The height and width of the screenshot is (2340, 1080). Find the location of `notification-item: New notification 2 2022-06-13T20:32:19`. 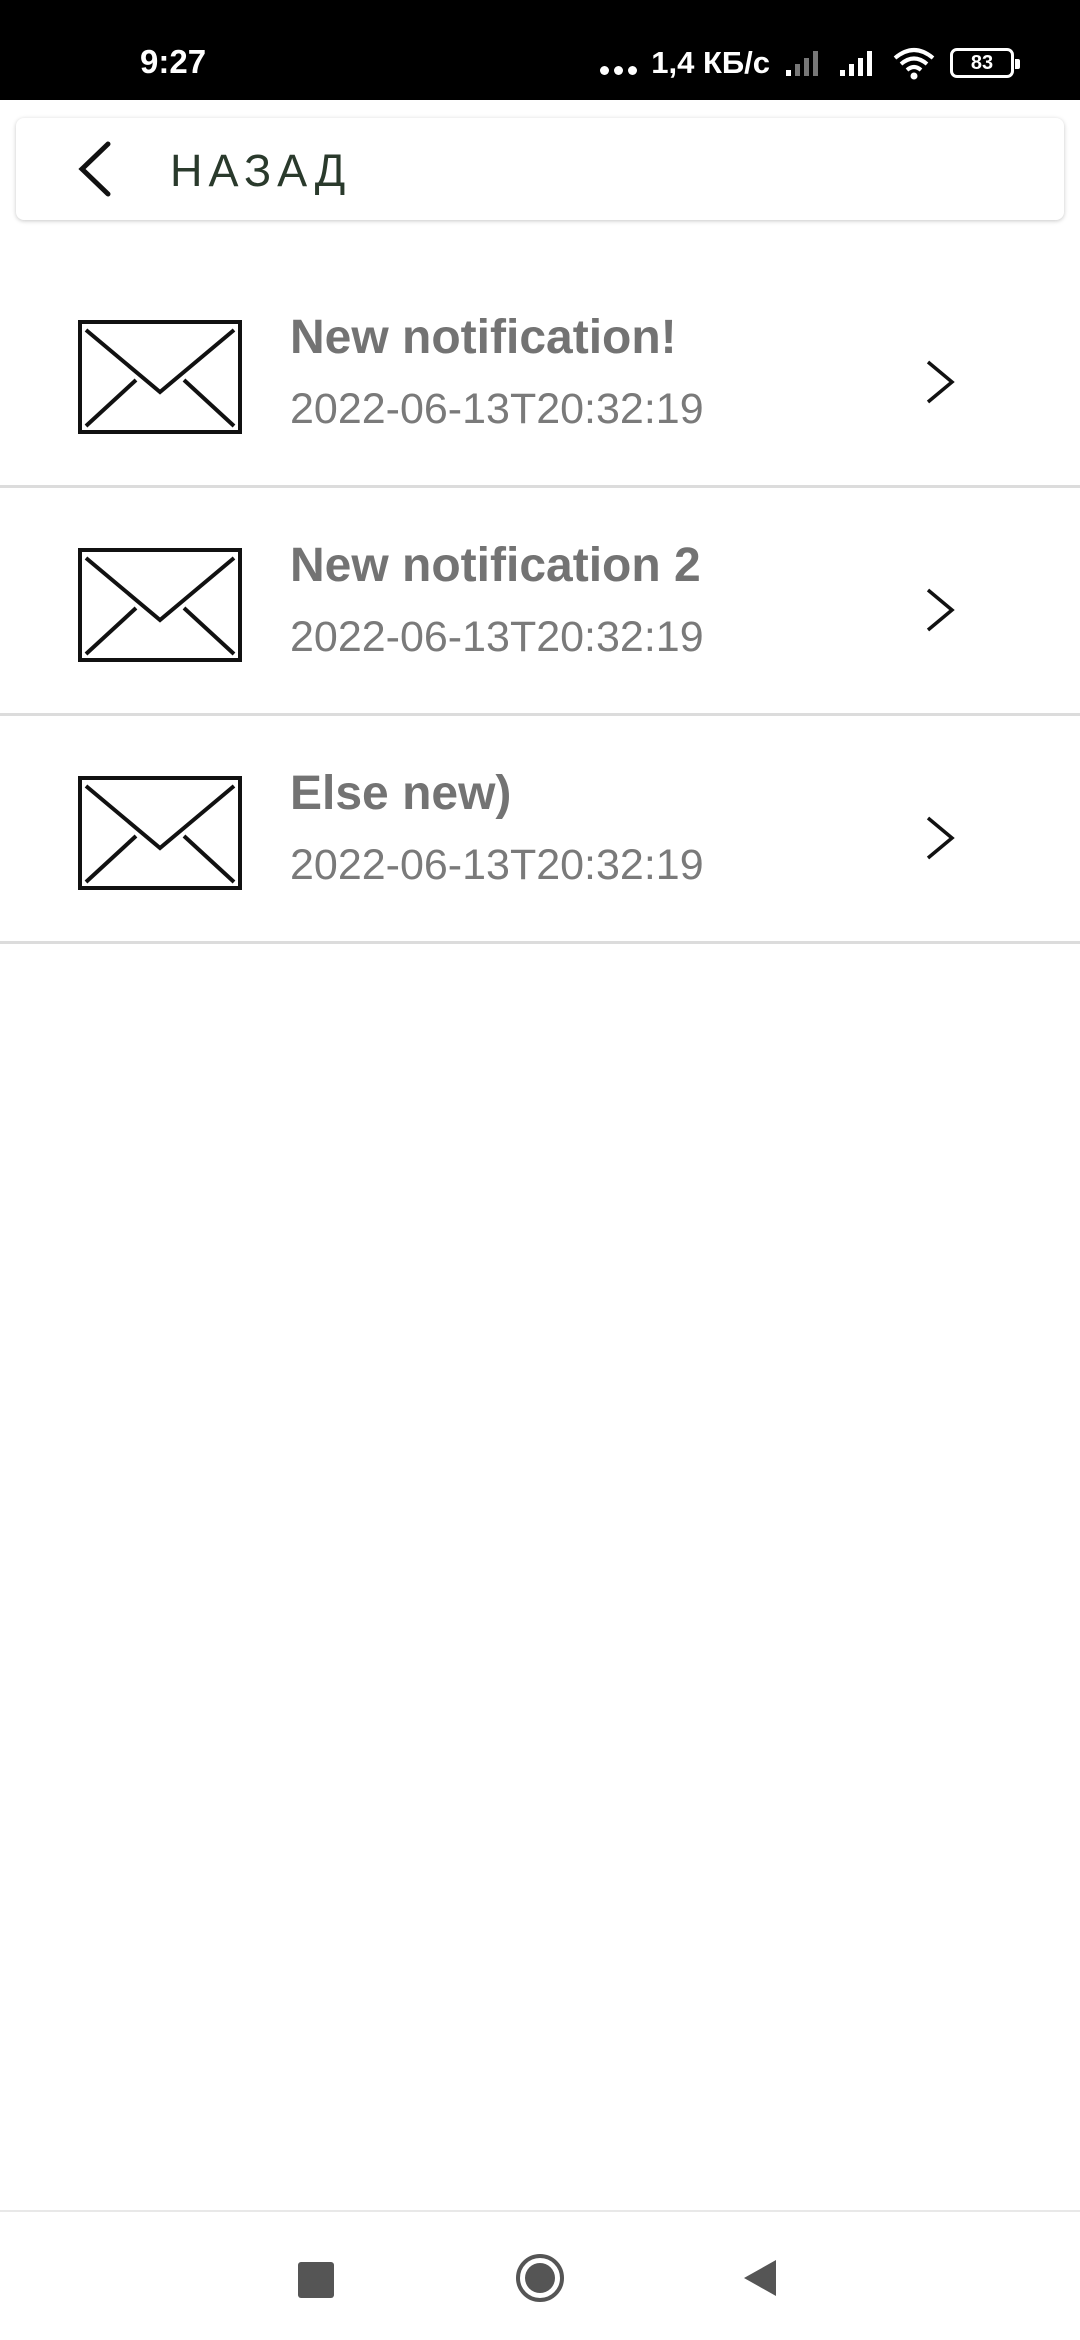

notification-item: New notification 2 2022-06-13T20:32:19 is located at coordinates (540, 602).